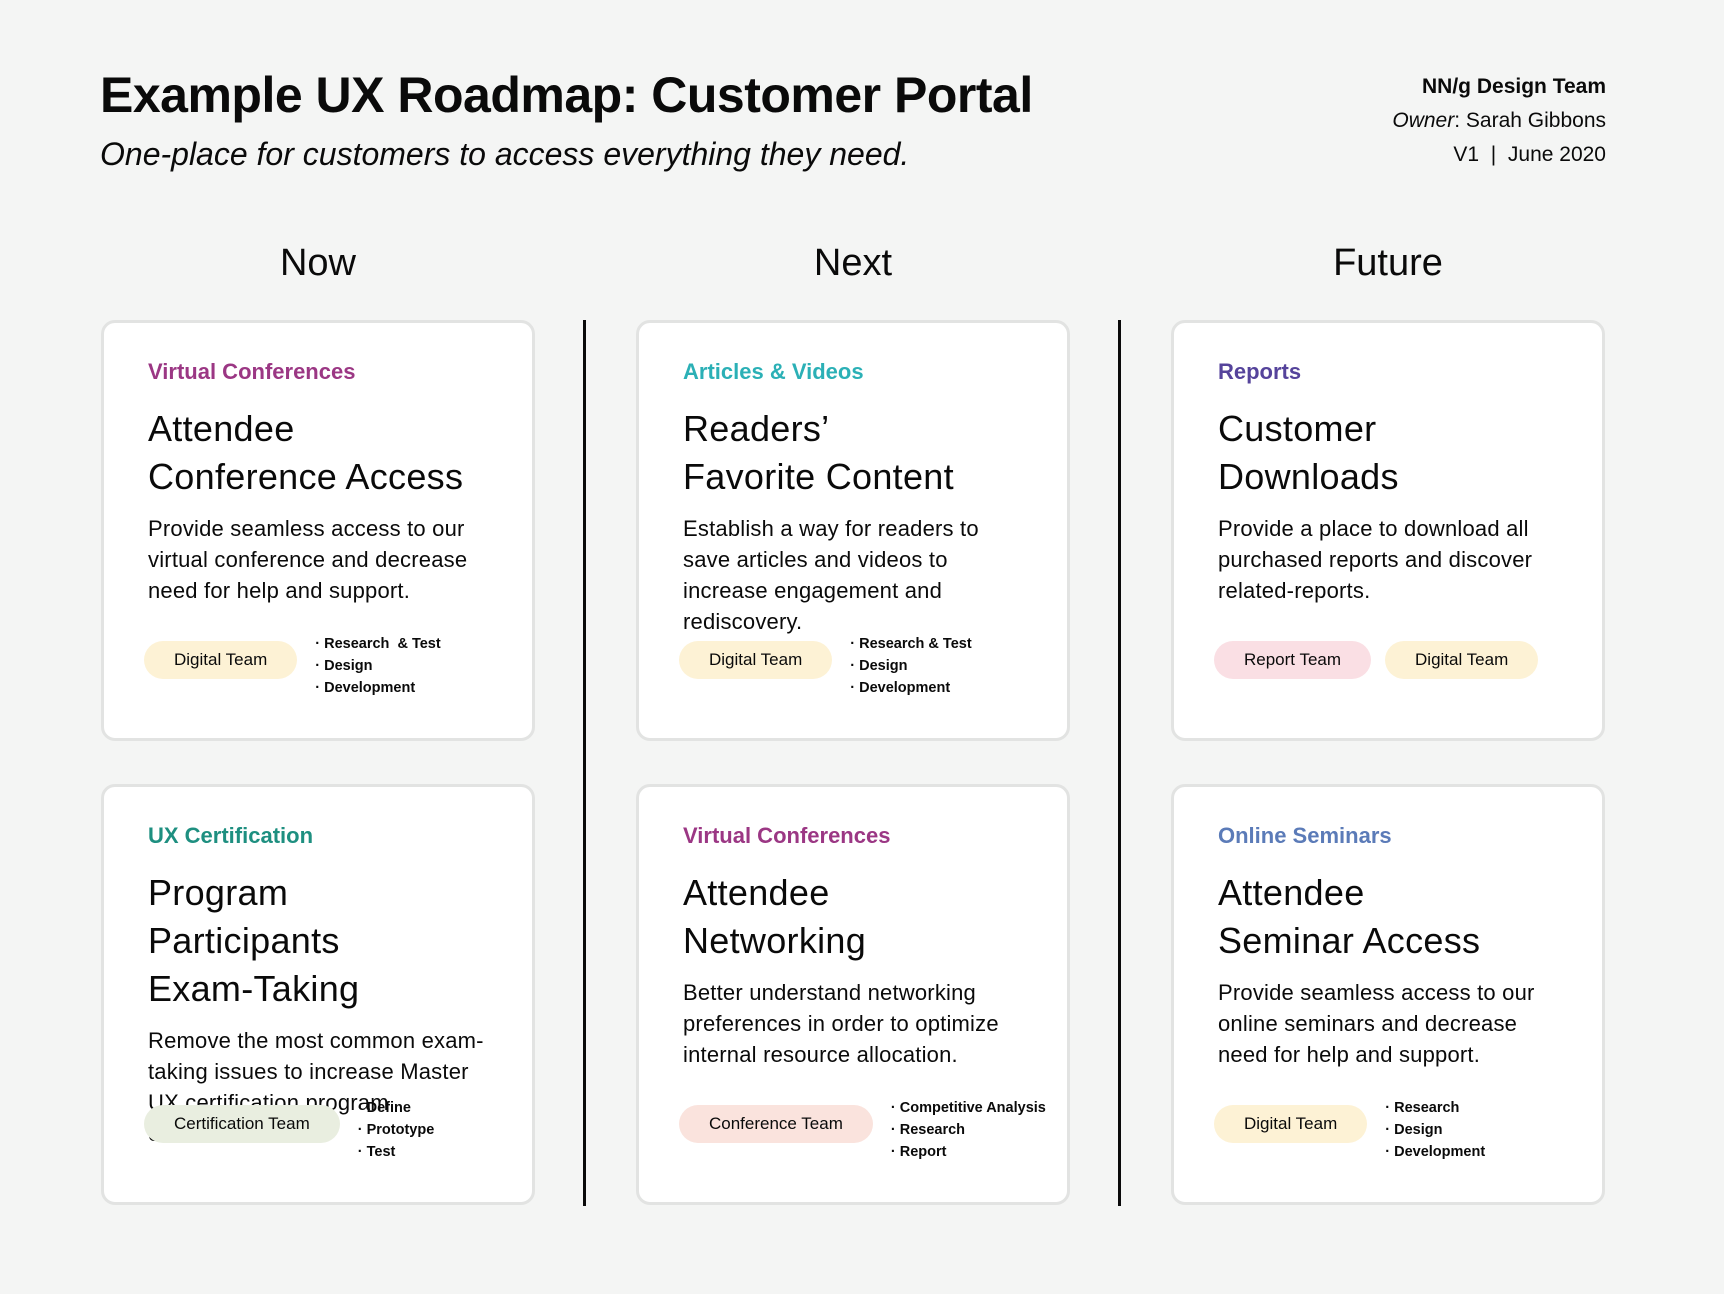 This screenshot has width=1724, height=1294. I want to click on card-category: Articles & Videos, so click(773, 371).